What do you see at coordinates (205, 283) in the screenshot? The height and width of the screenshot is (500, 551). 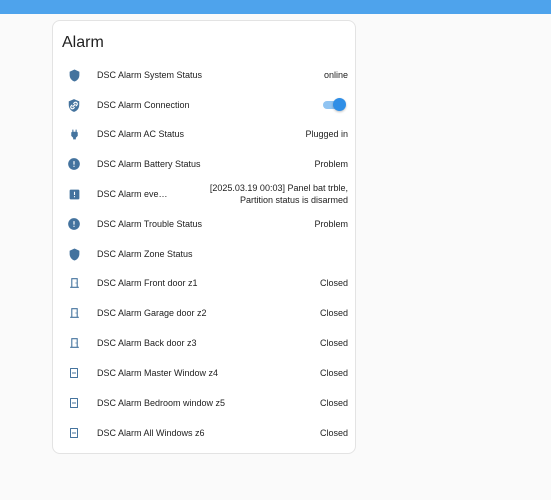 I see `entity-row-front-door: DSC Alarm Front door z1 Closed` at bounding box center [205, 283].